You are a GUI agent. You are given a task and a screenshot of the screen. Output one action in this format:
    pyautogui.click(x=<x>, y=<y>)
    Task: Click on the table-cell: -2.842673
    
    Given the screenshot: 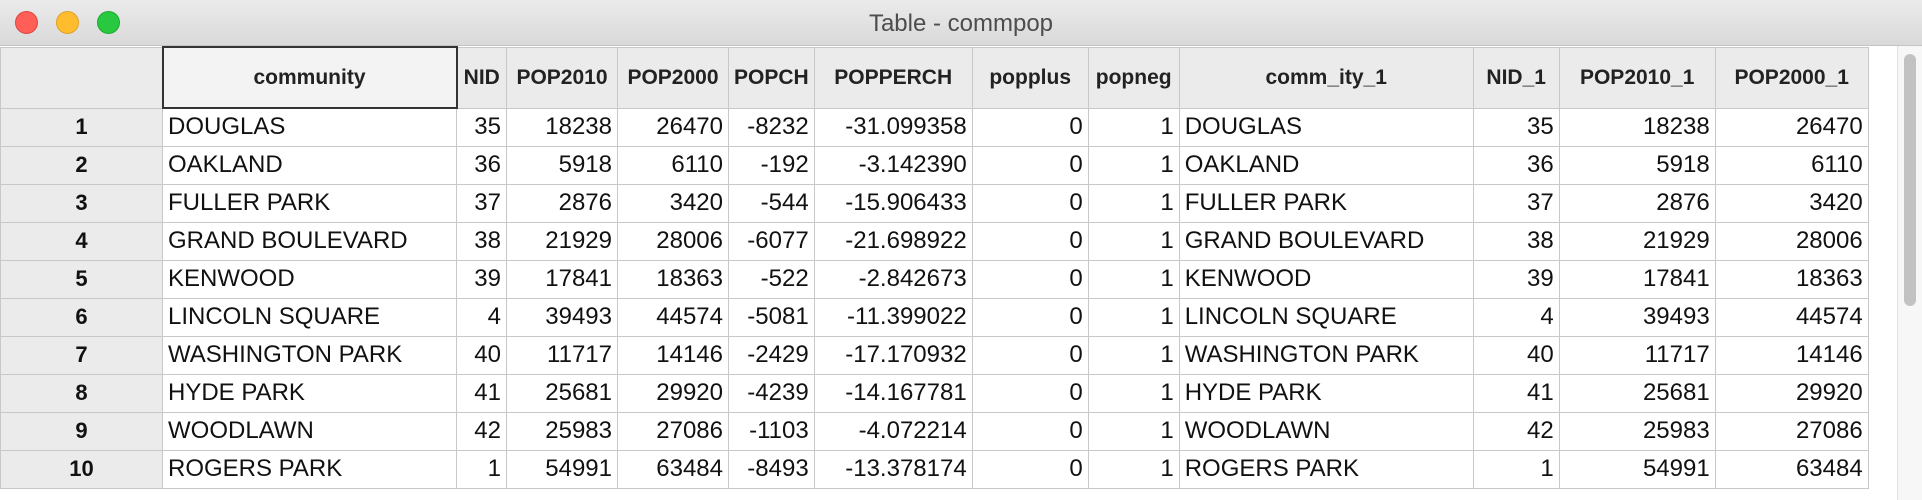 What is the action you would take?
    pyautogui.click(x=893, y=279)
    